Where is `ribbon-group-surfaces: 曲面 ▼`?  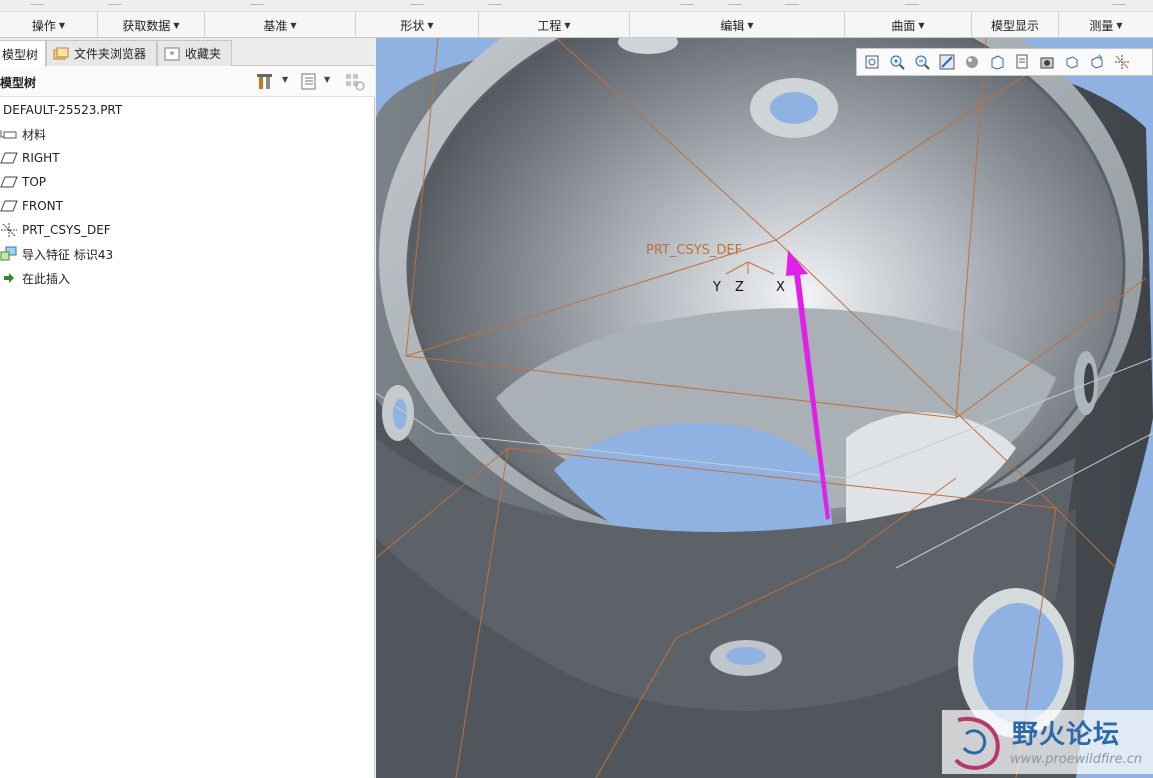
ribbon-group-surfaces: 曲面 ▼ is located at coordinates (908, 25).